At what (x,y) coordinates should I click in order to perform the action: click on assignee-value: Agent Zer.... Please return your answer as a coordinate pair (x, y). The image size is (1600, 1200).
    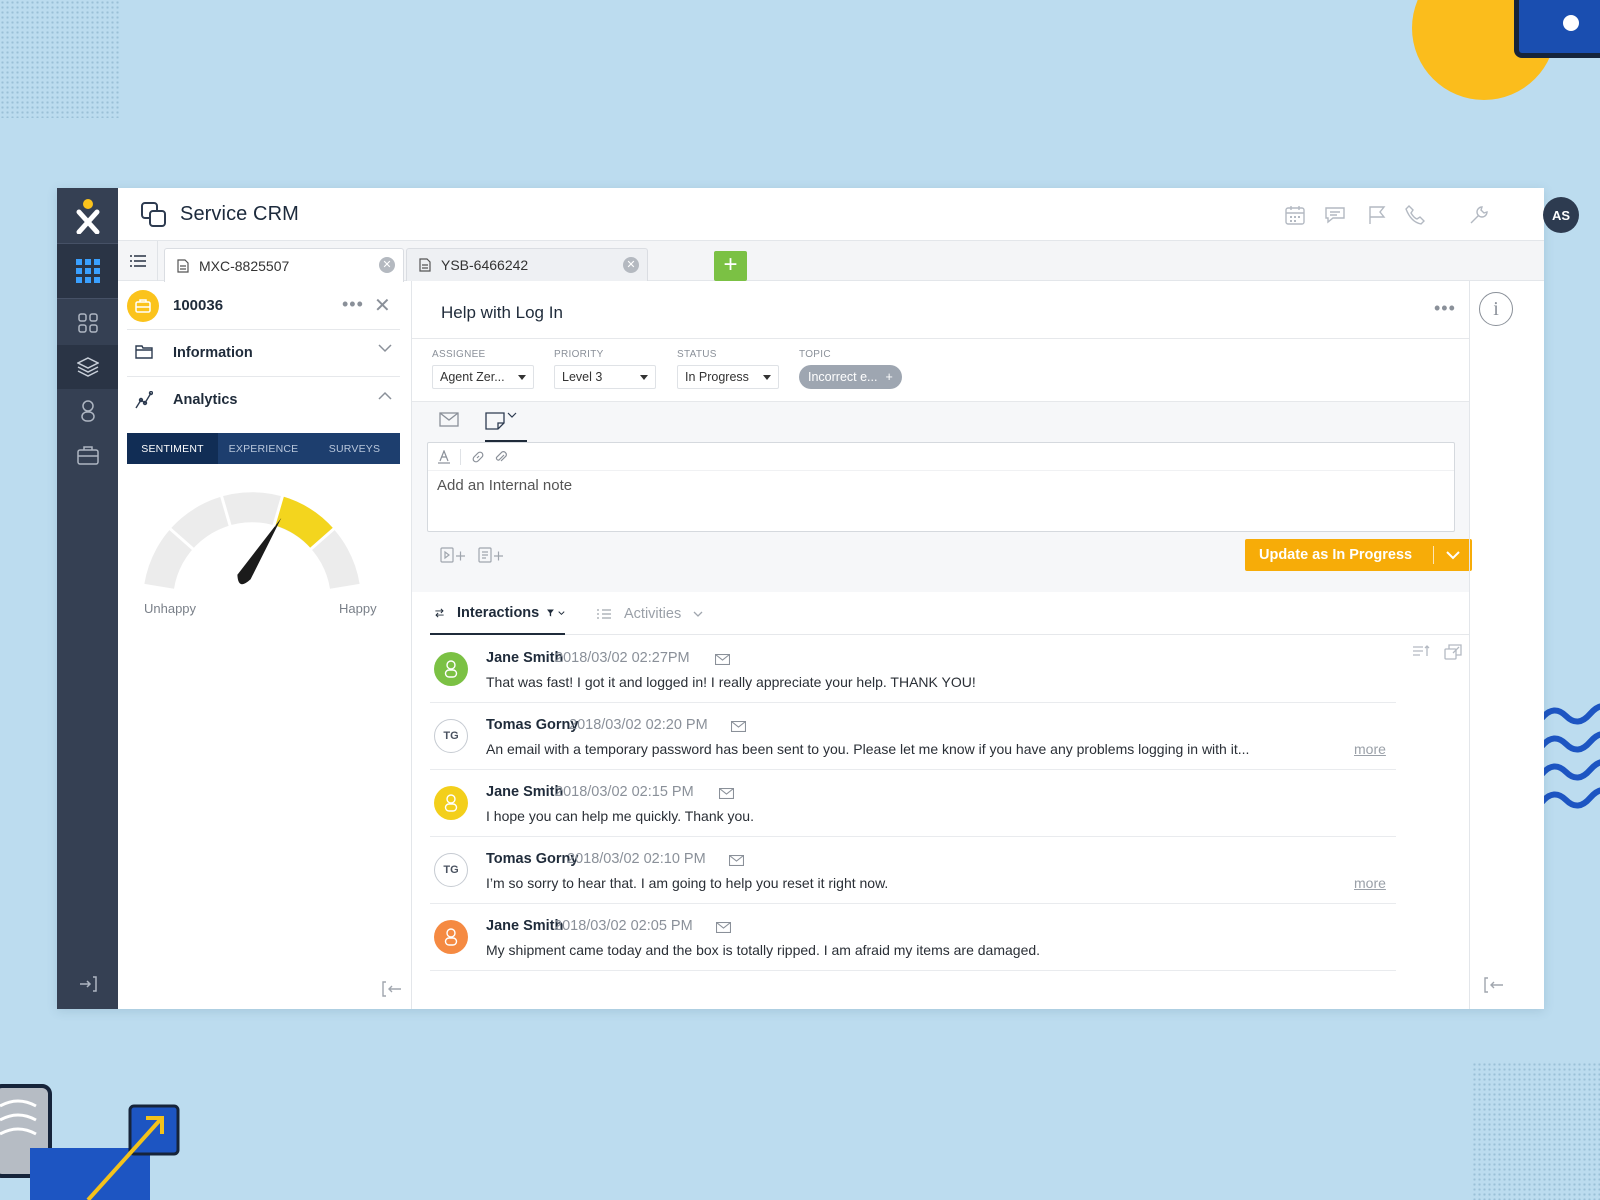
    Looking at the image, I should click on (472, 377).